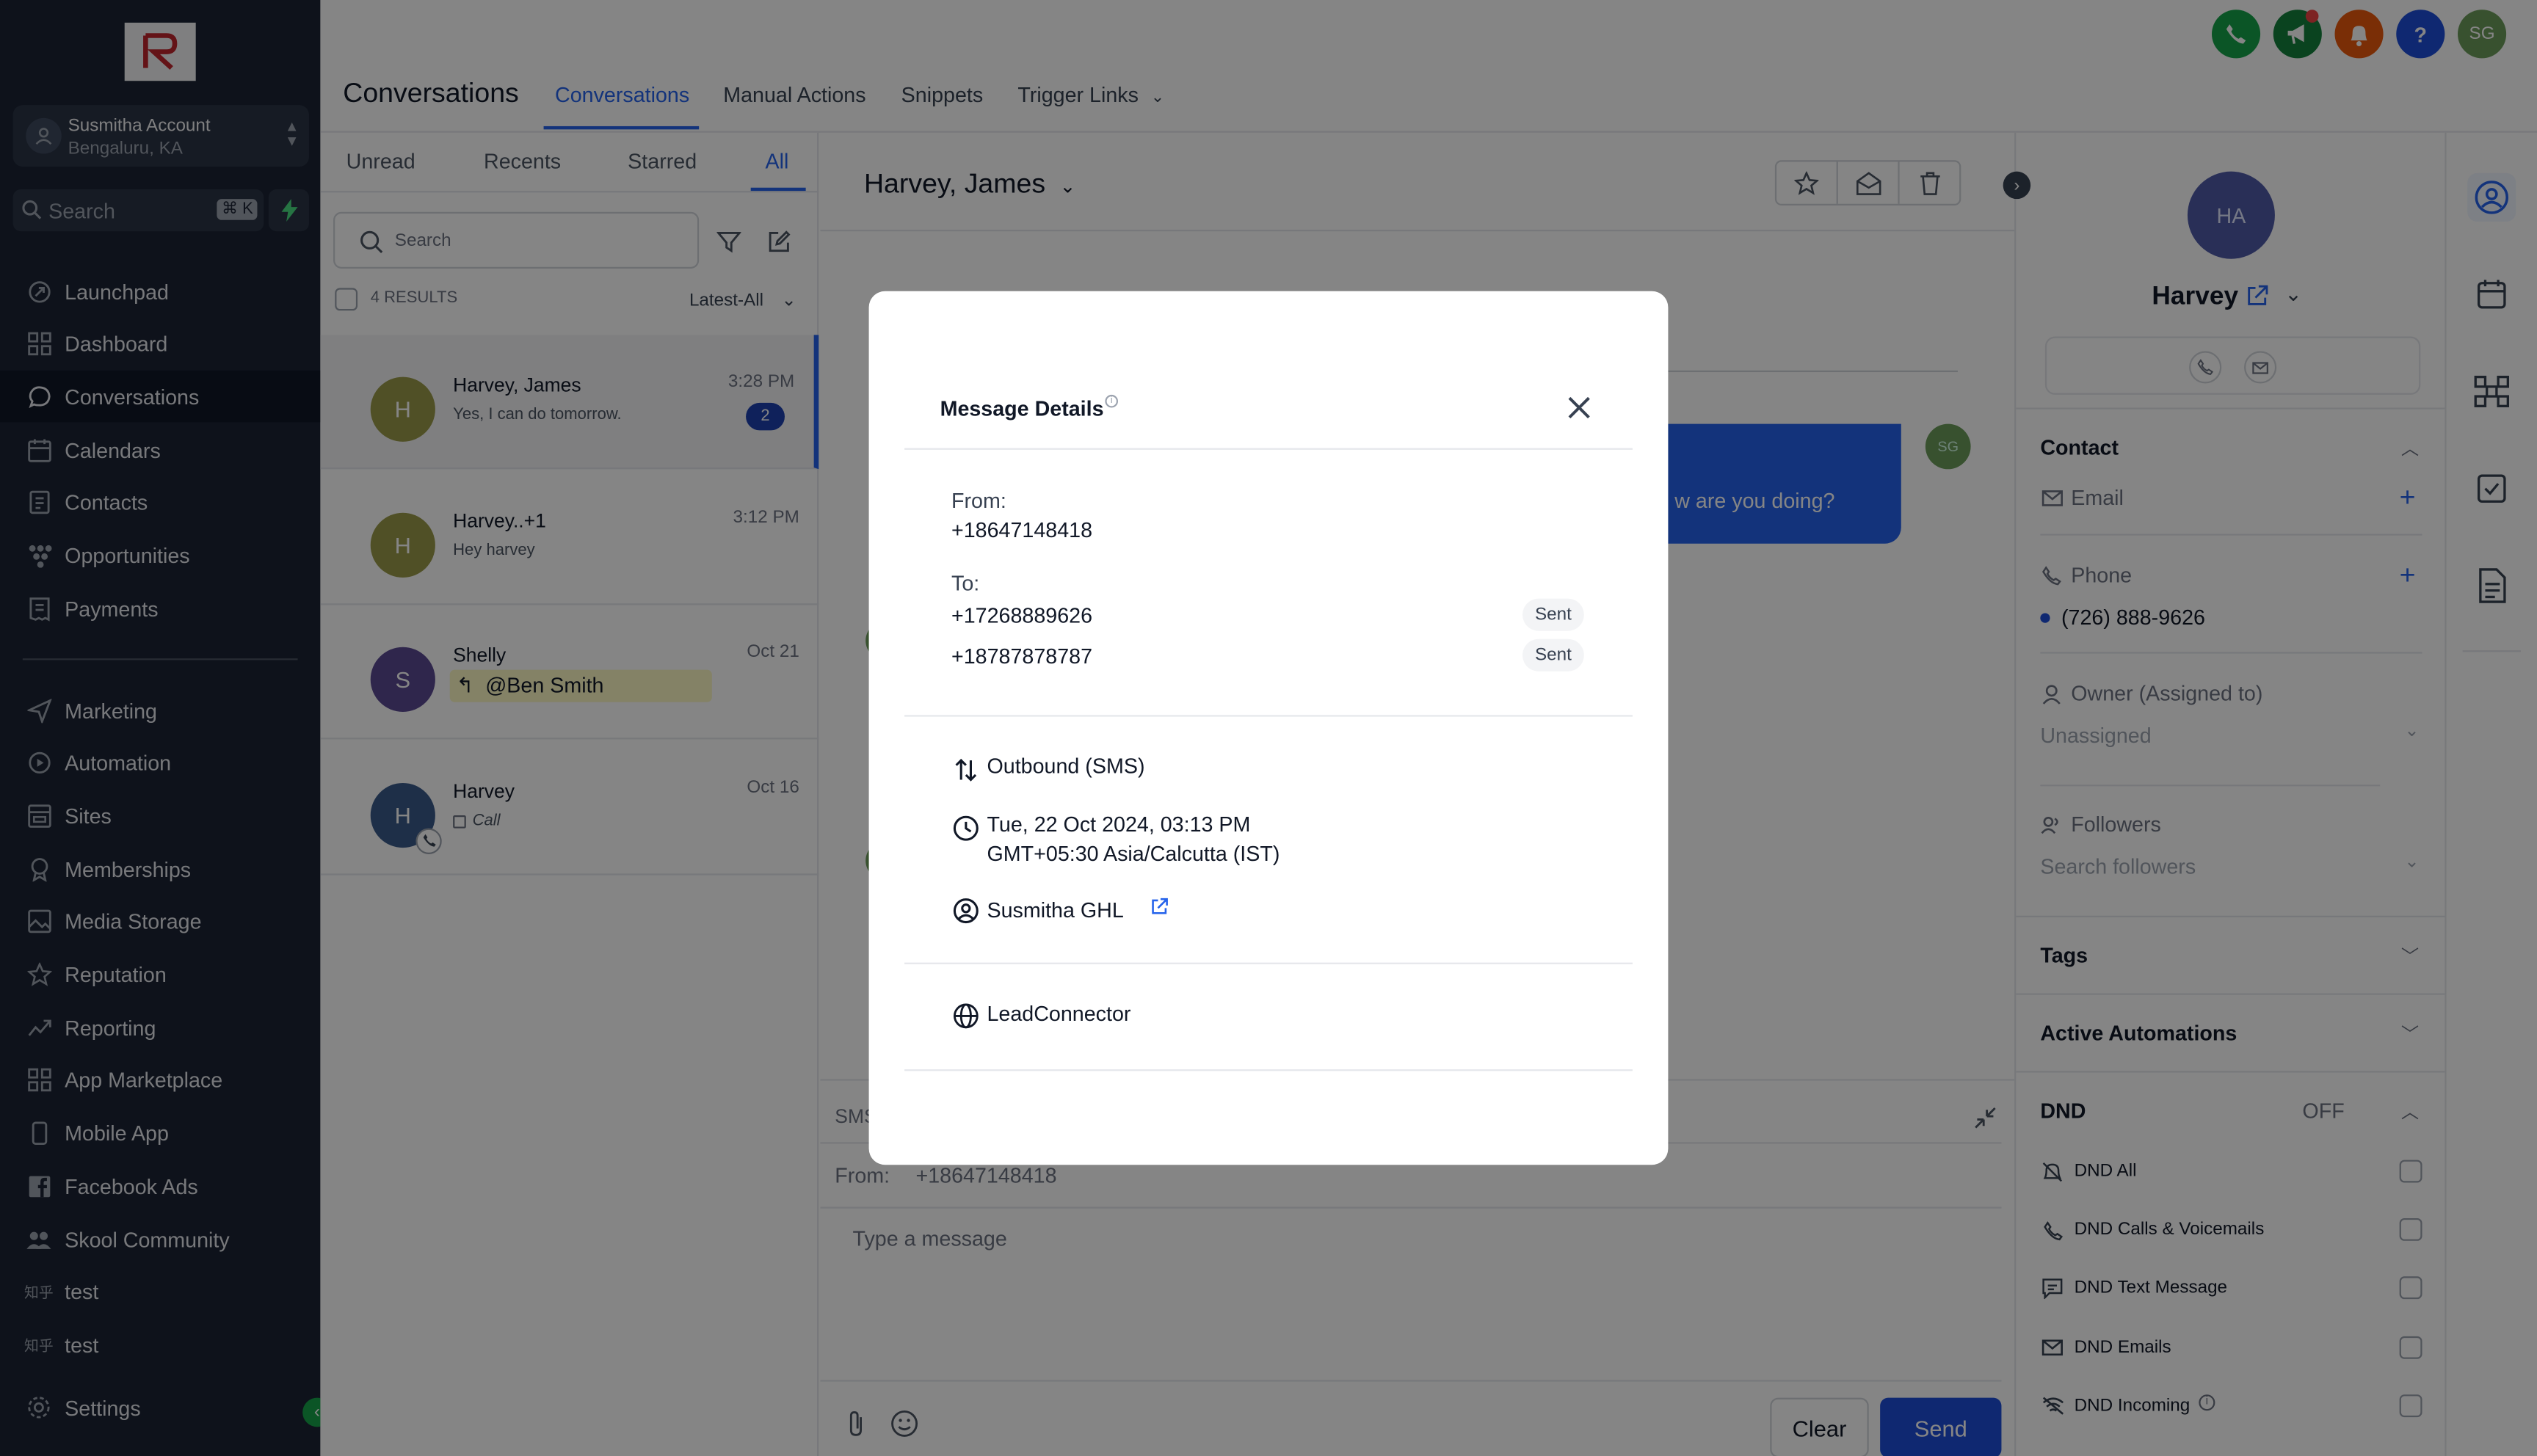  Describe the element at coordinates (1112, 401) in the screenshot. I see `info-icon: i` at that location.